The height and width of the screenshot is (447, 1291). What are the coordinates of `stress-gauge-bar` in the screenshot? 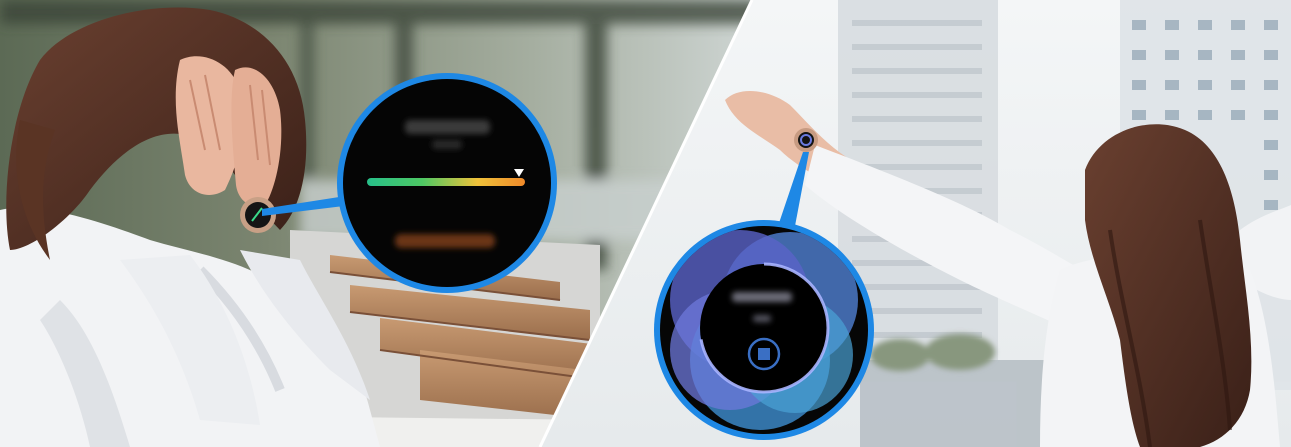 It's located at (446, 182).